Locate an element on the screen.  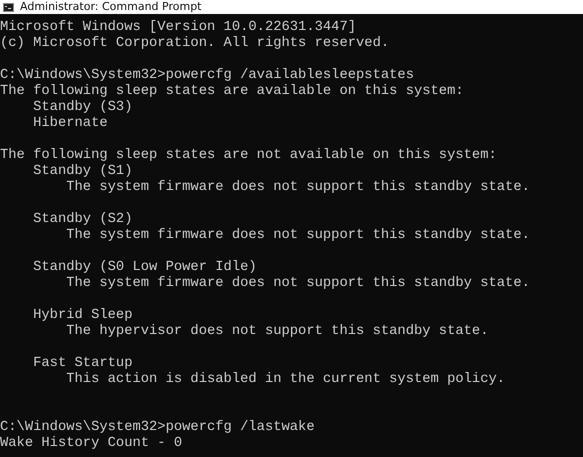
console-line: Hybrid Sleep is located at coordinates (82, 316).